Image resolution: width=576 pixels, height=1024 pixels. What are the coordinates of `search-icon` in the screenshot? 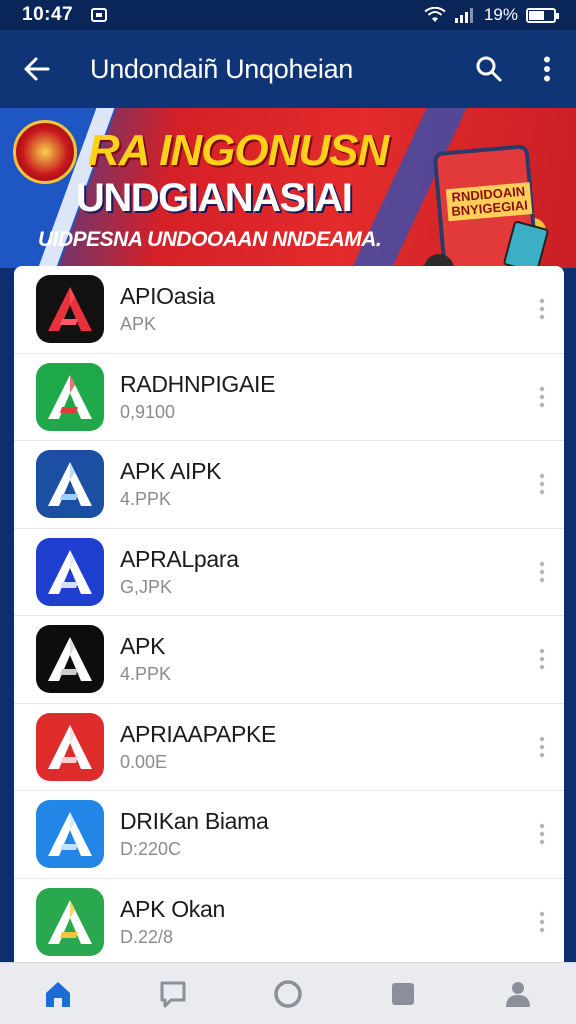 It's located at (489, 69).